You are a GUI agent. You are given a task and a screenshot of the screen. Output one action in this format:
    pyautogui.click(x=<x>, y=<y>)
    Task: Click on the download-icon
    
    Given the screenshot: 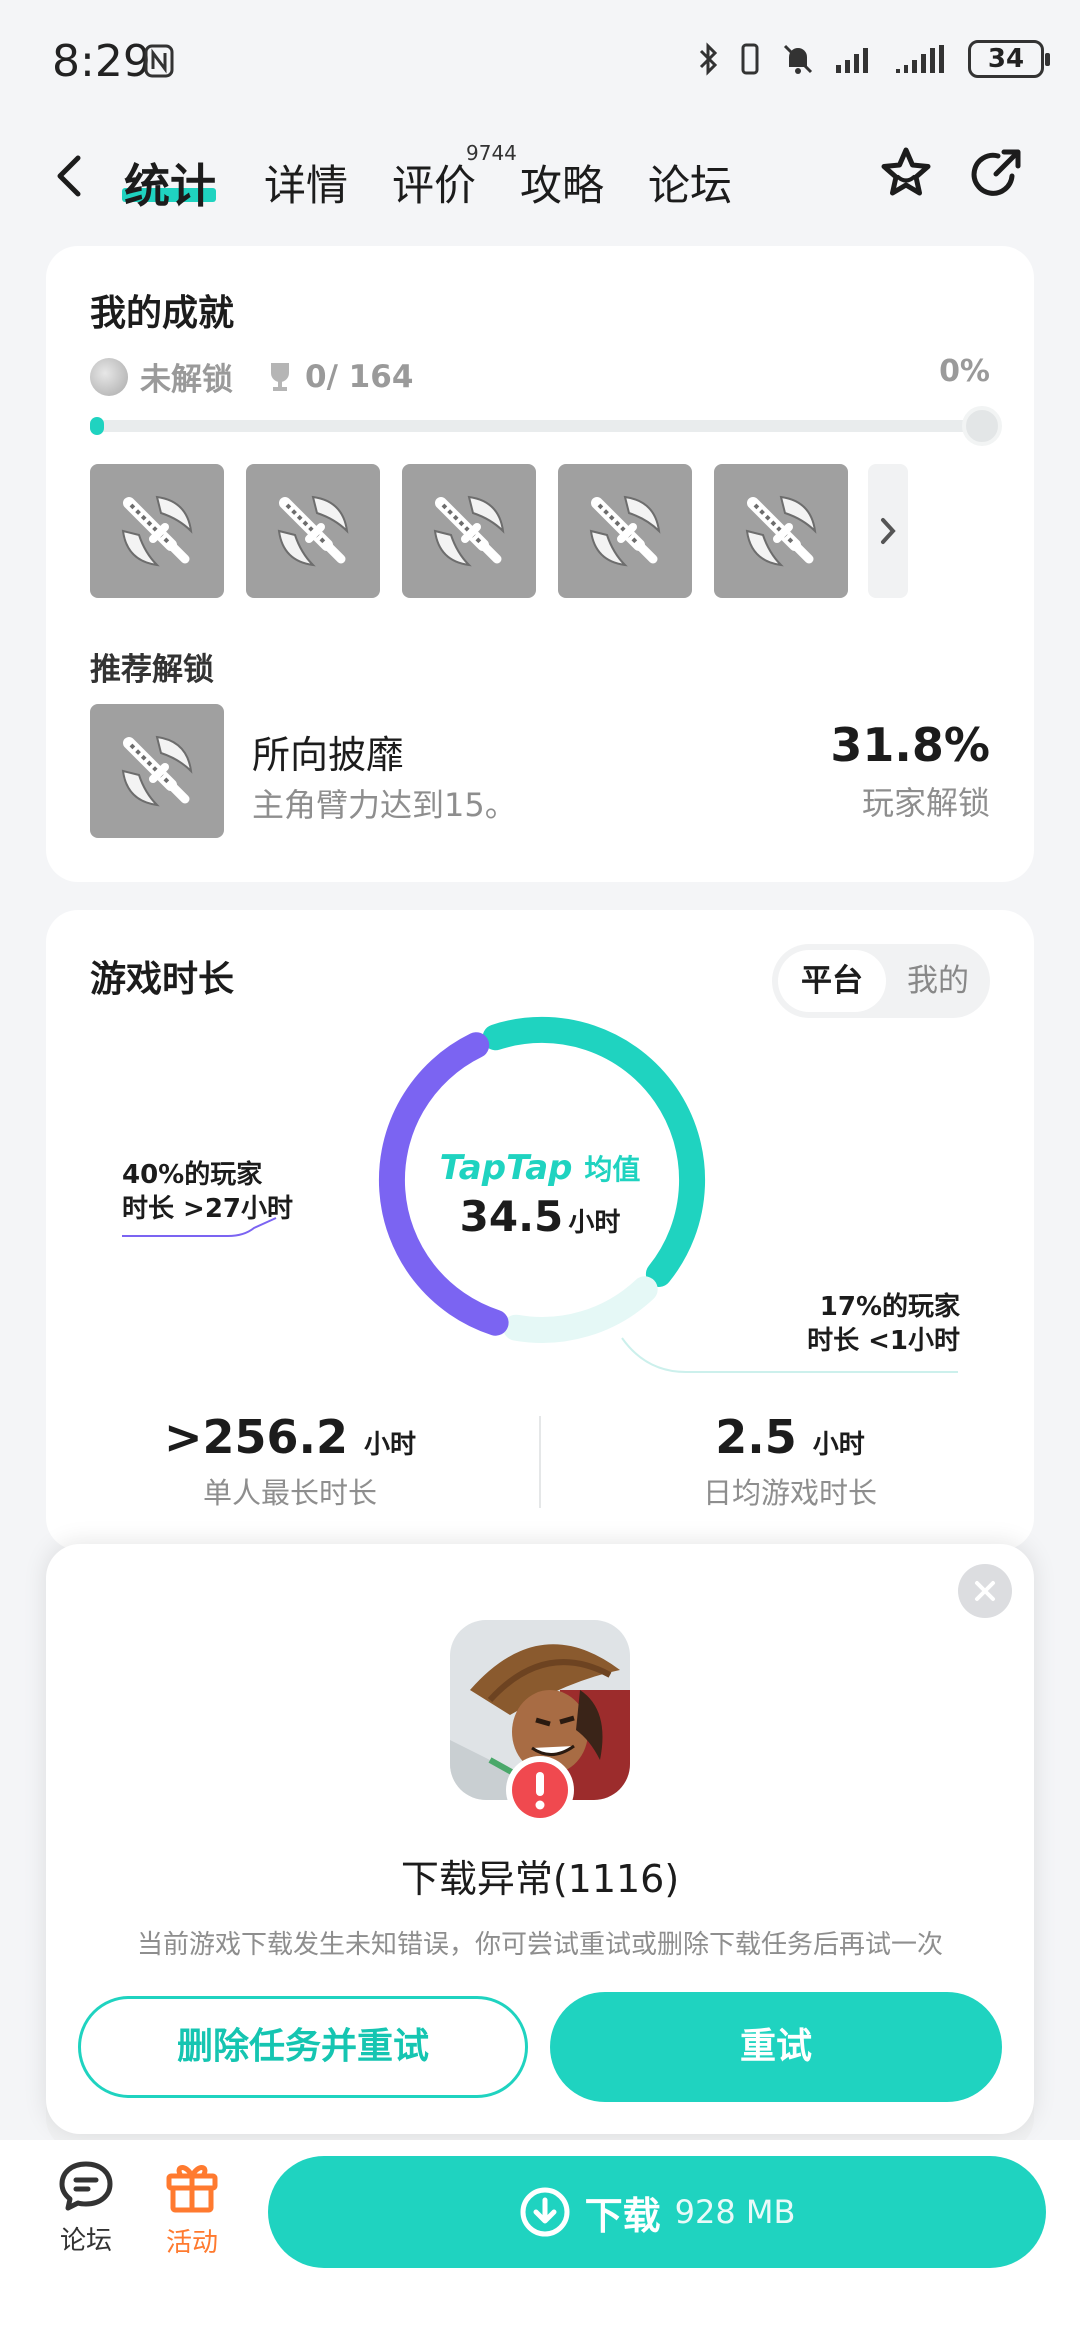 What is the action you would take?
    pyautogui.click(x=545, y=2212)
    